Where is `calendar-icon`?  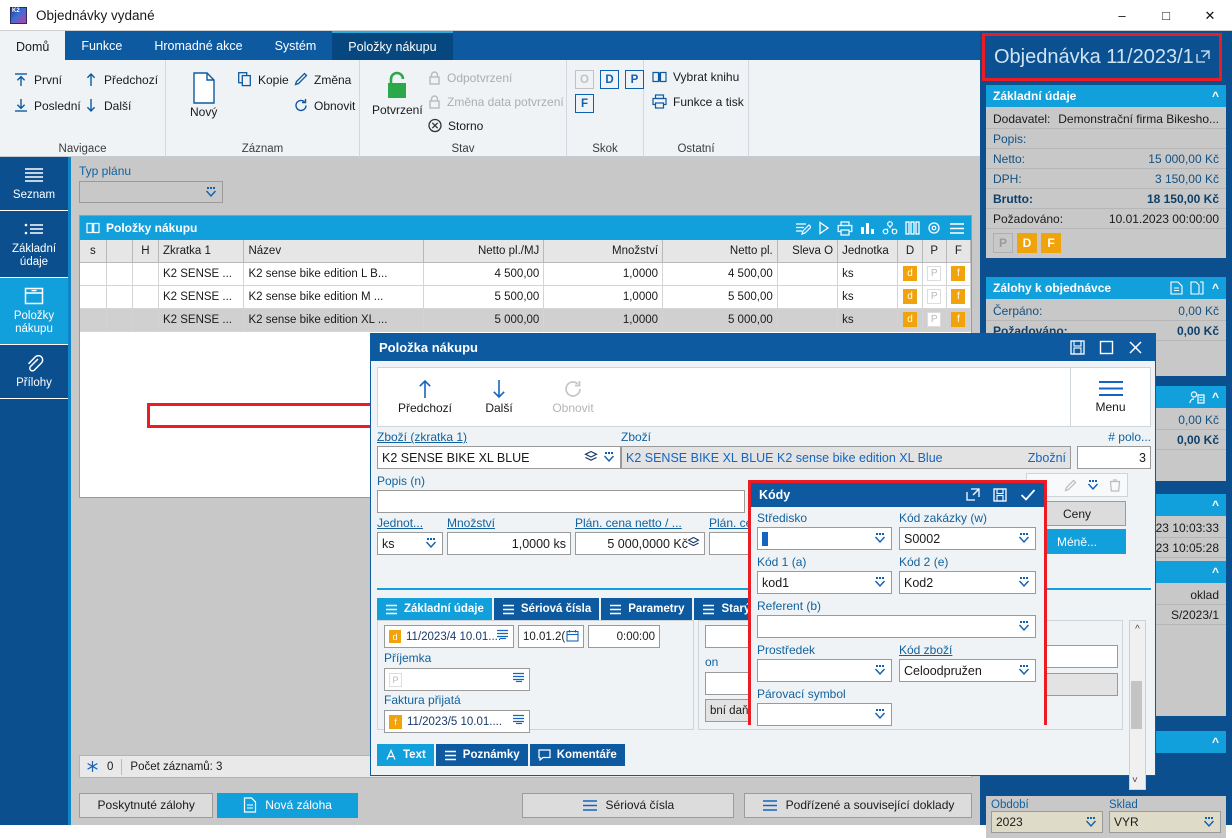
calendar-icon is located at coordinates (572, 635).